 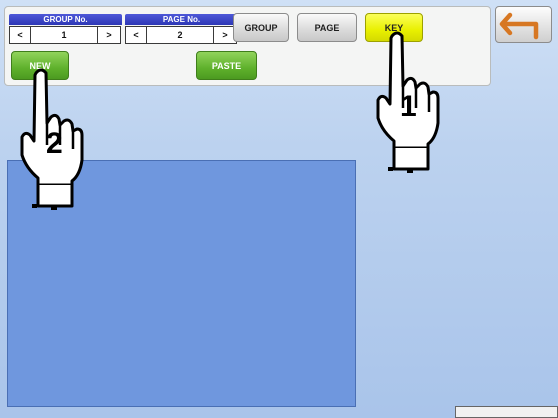 I want to click on step2-number: 2, so click(x=54, y=143).